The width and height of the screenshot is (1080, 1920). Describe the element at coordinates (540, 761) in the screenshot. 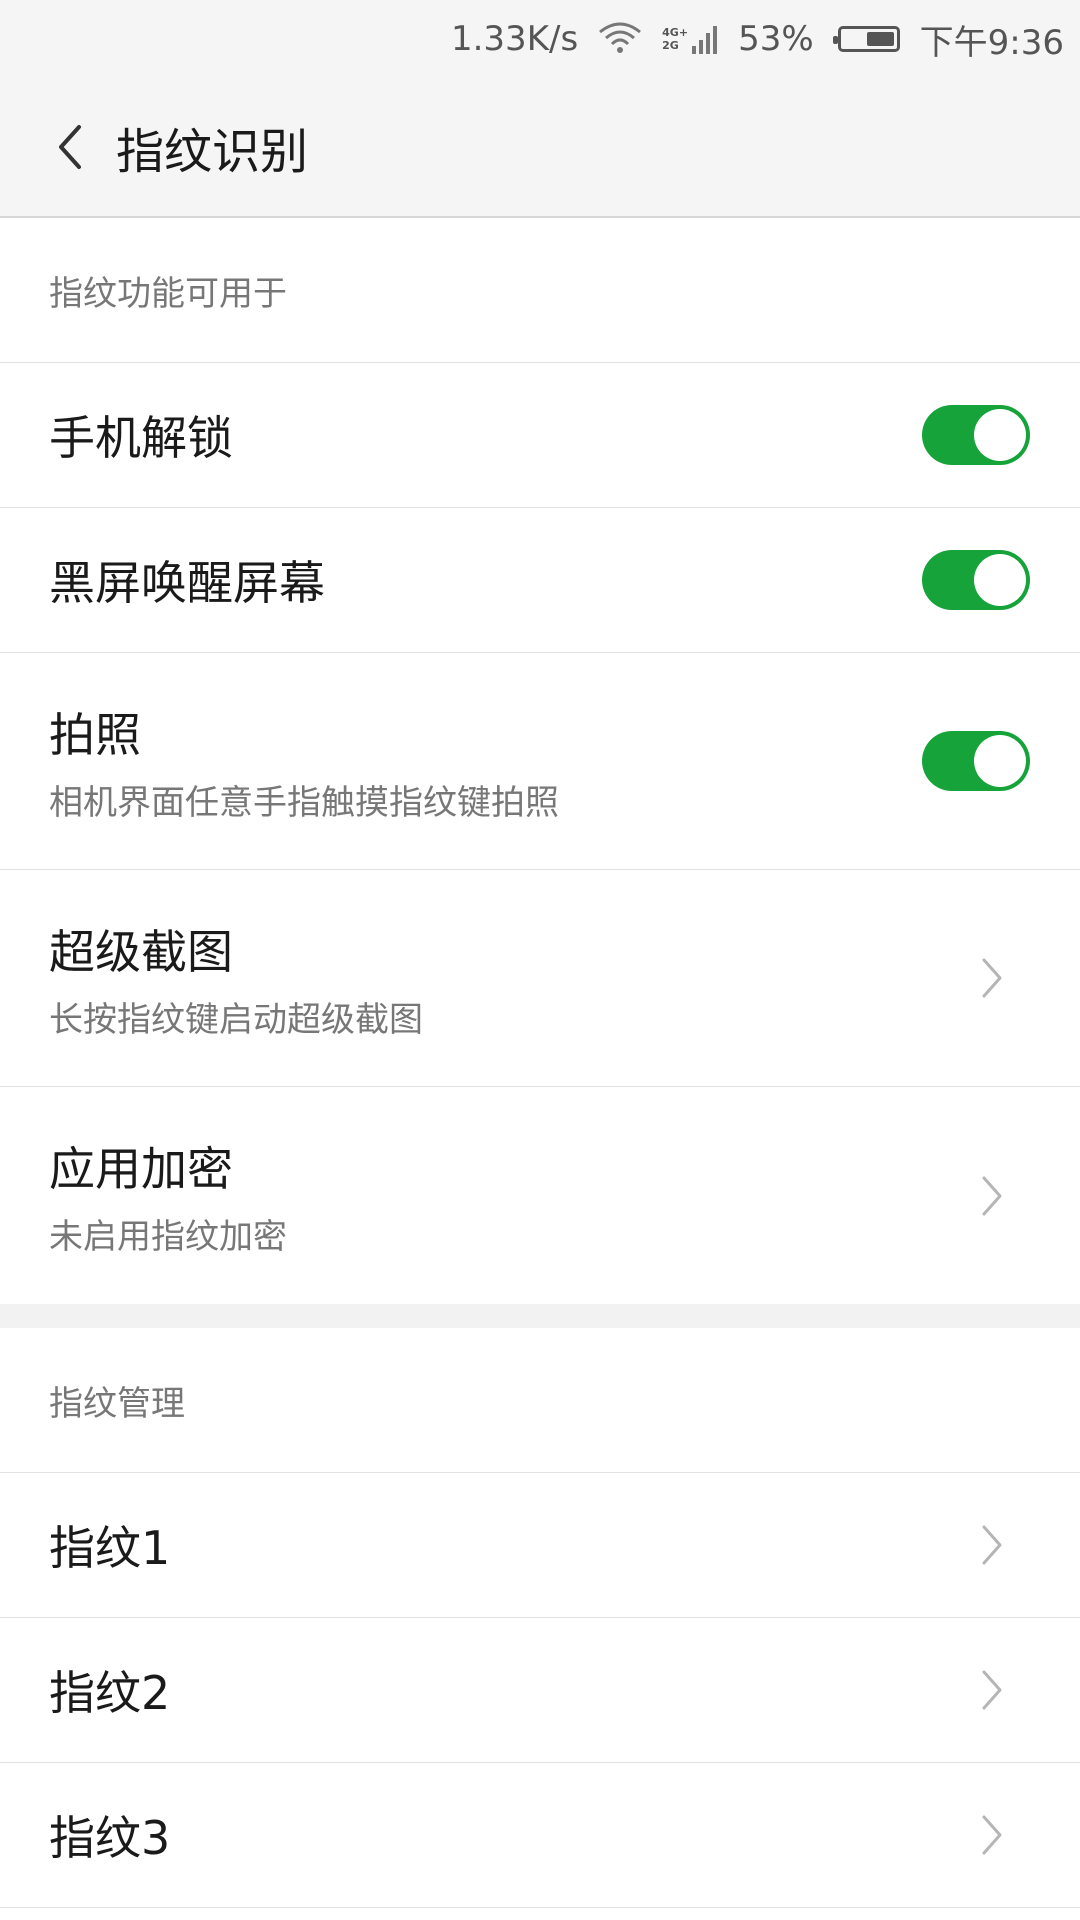

I see `setting-take-photo: 拍照 相机界面任意手指触摸指纹键拍照` at that location.